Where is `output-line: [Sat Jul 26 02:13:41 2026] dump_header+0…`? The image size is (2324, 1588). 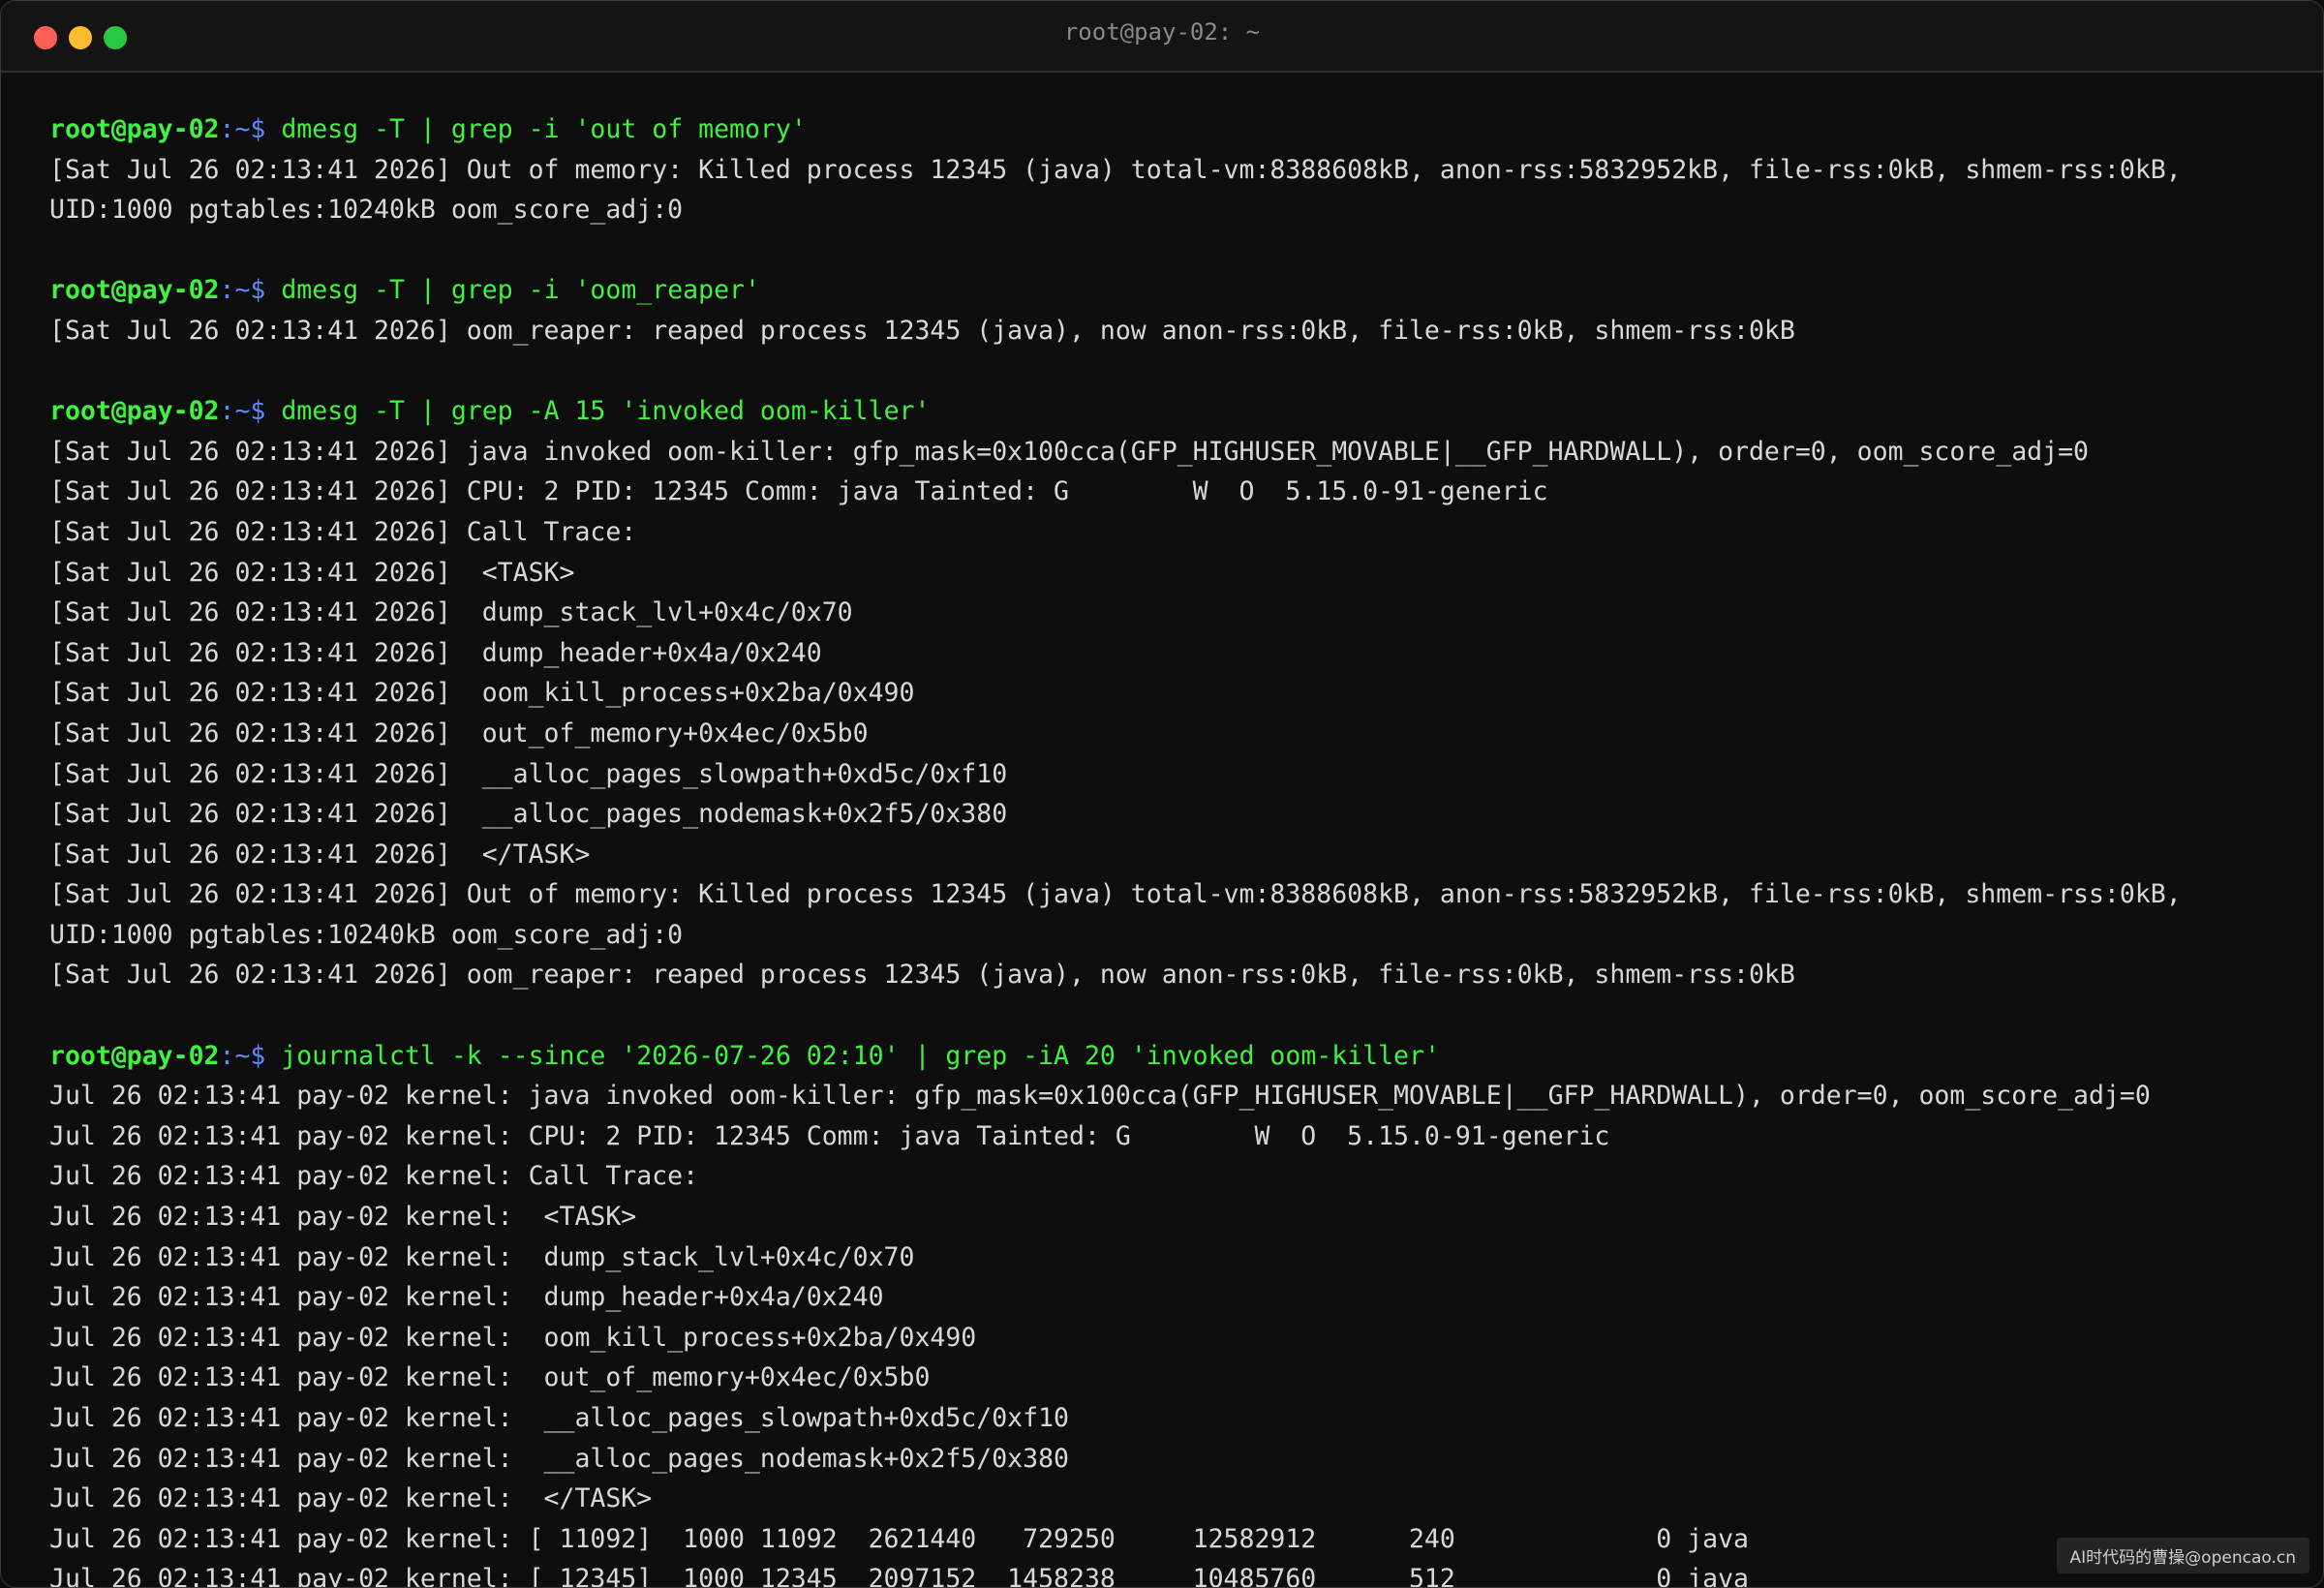 output-line: [Sat Jul 26 02:13:41 2026] dump_header+0… is located at coordinates (436, 652).